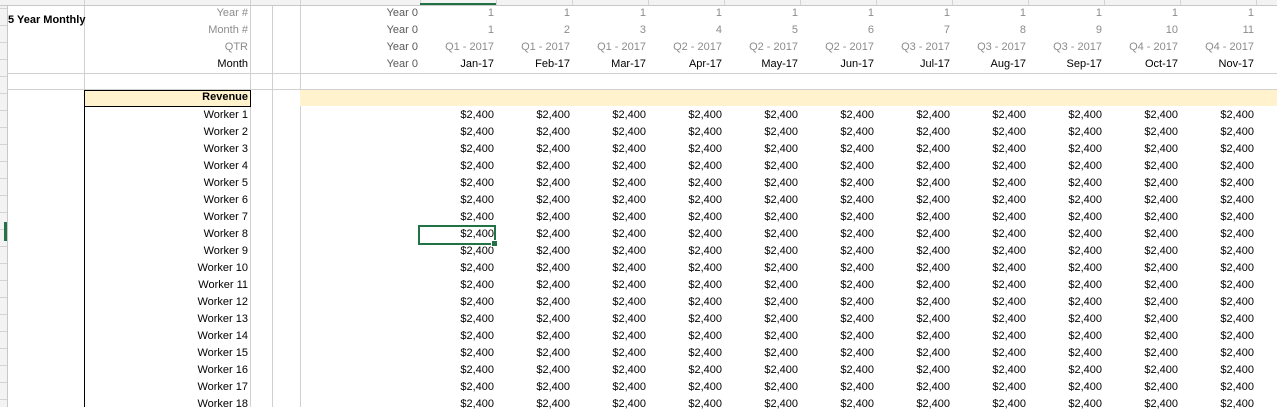 The height and width of the screenshot is (412, 1277). Describe the element at coordinates (4, 203) in the screenshot. I see `row-header-strip` at that location.